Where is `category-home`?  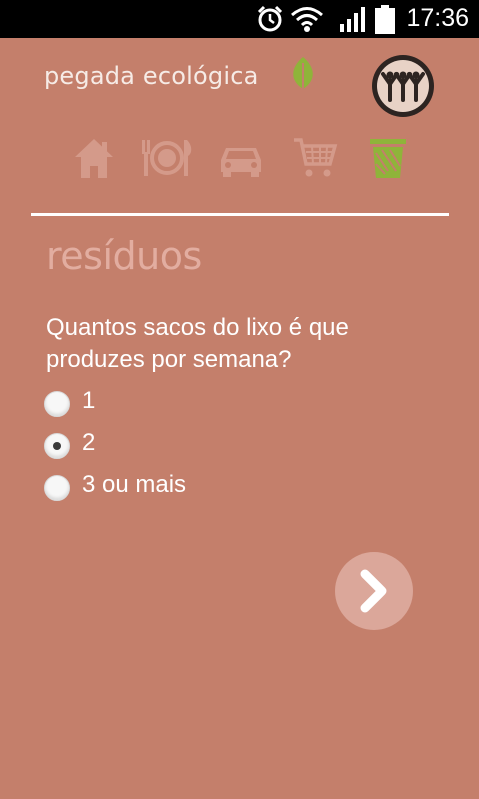 category-home is located at coordinates (94, 160).